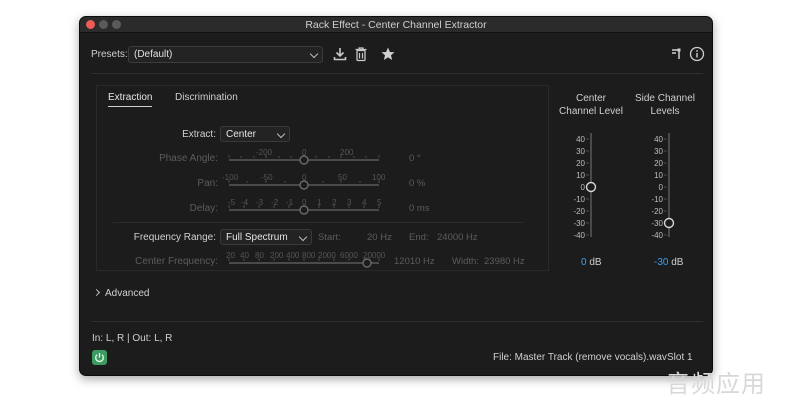  What do you see at coordinates (716, 384) in the screenshot?
I see `watermark-text: 音频应用` at bounding box center [716, 384].